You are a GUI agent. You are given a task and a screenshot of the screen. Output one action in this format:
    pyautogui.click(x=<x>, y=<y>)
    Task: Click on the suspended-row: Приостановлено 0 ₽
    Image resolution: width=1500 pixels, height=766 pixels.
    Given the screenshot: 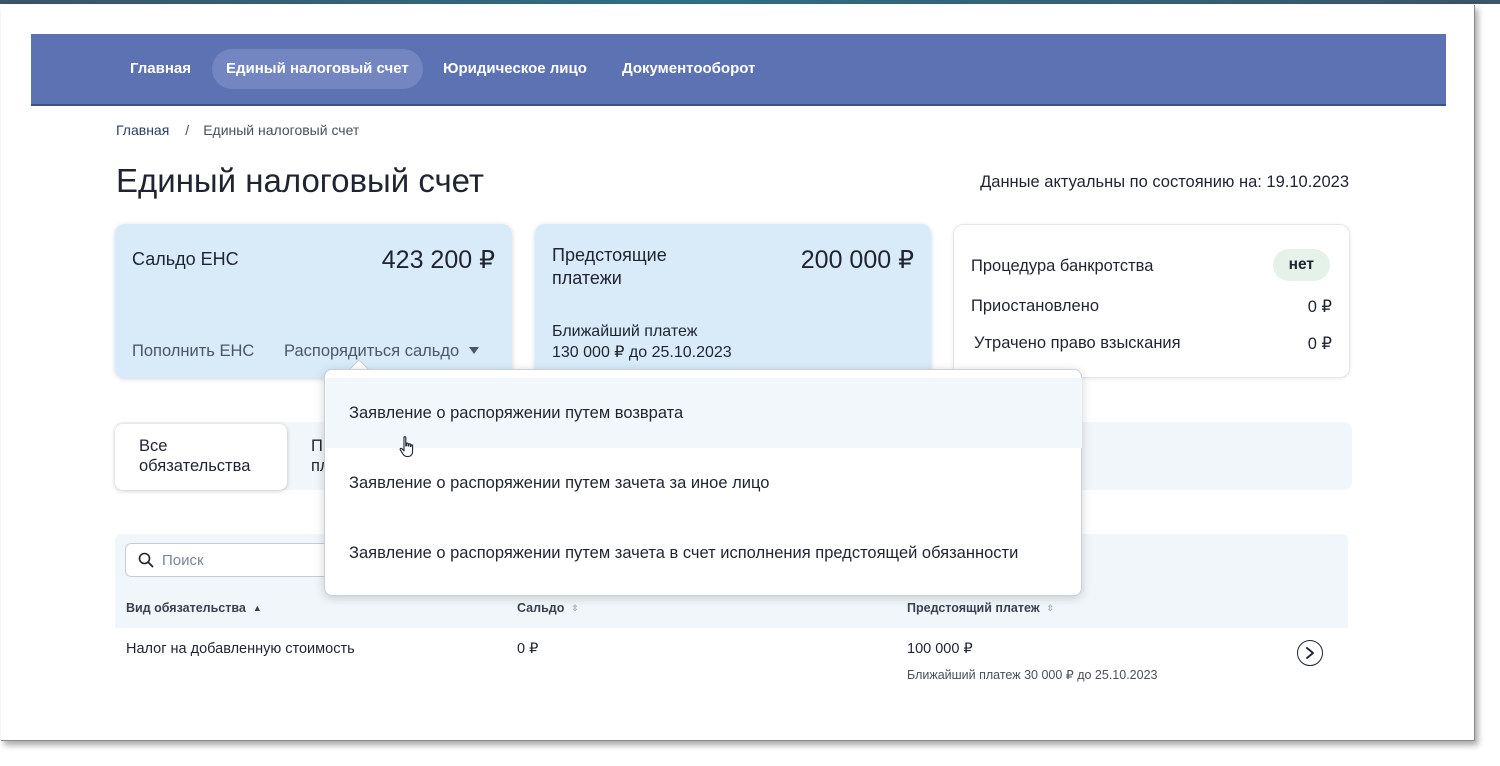 What is the action you would take?
    pyautogui.click(x=1151, y=306)
    